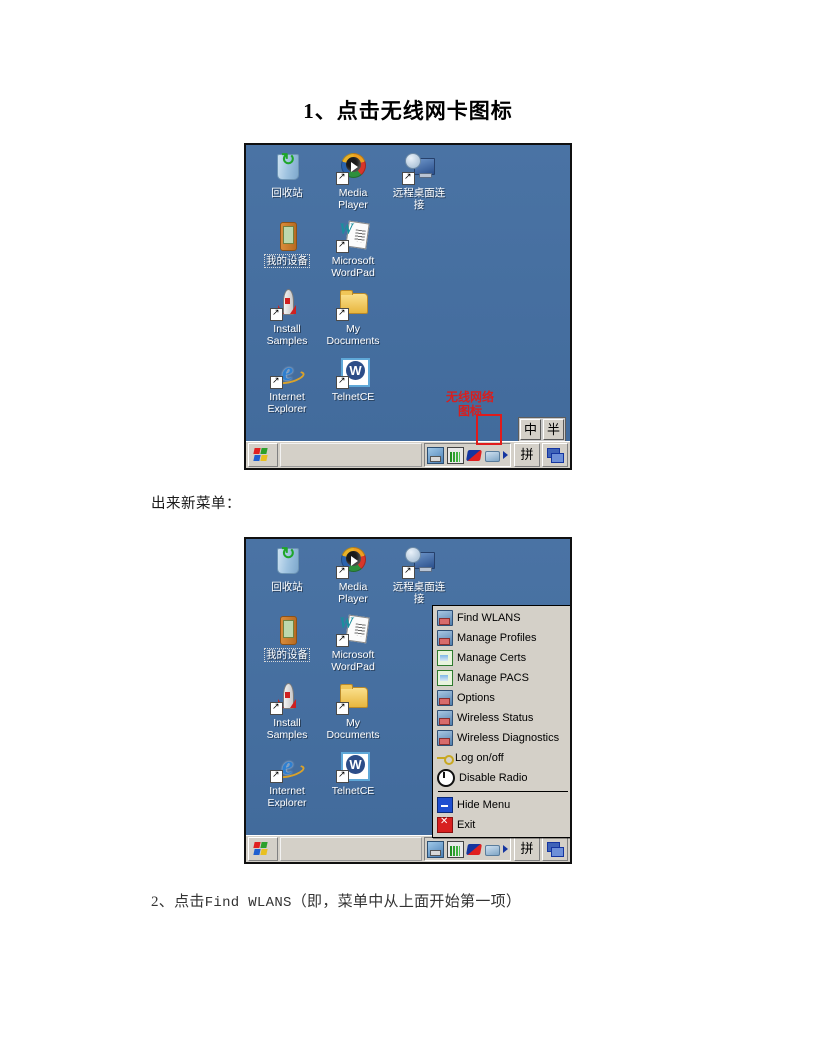 Image resolution: width=816 pixels, height=1056 pixels. Describe the element at coordinates (501, 698) in the screenshot. I see `menu-item-options: Options` at that location.